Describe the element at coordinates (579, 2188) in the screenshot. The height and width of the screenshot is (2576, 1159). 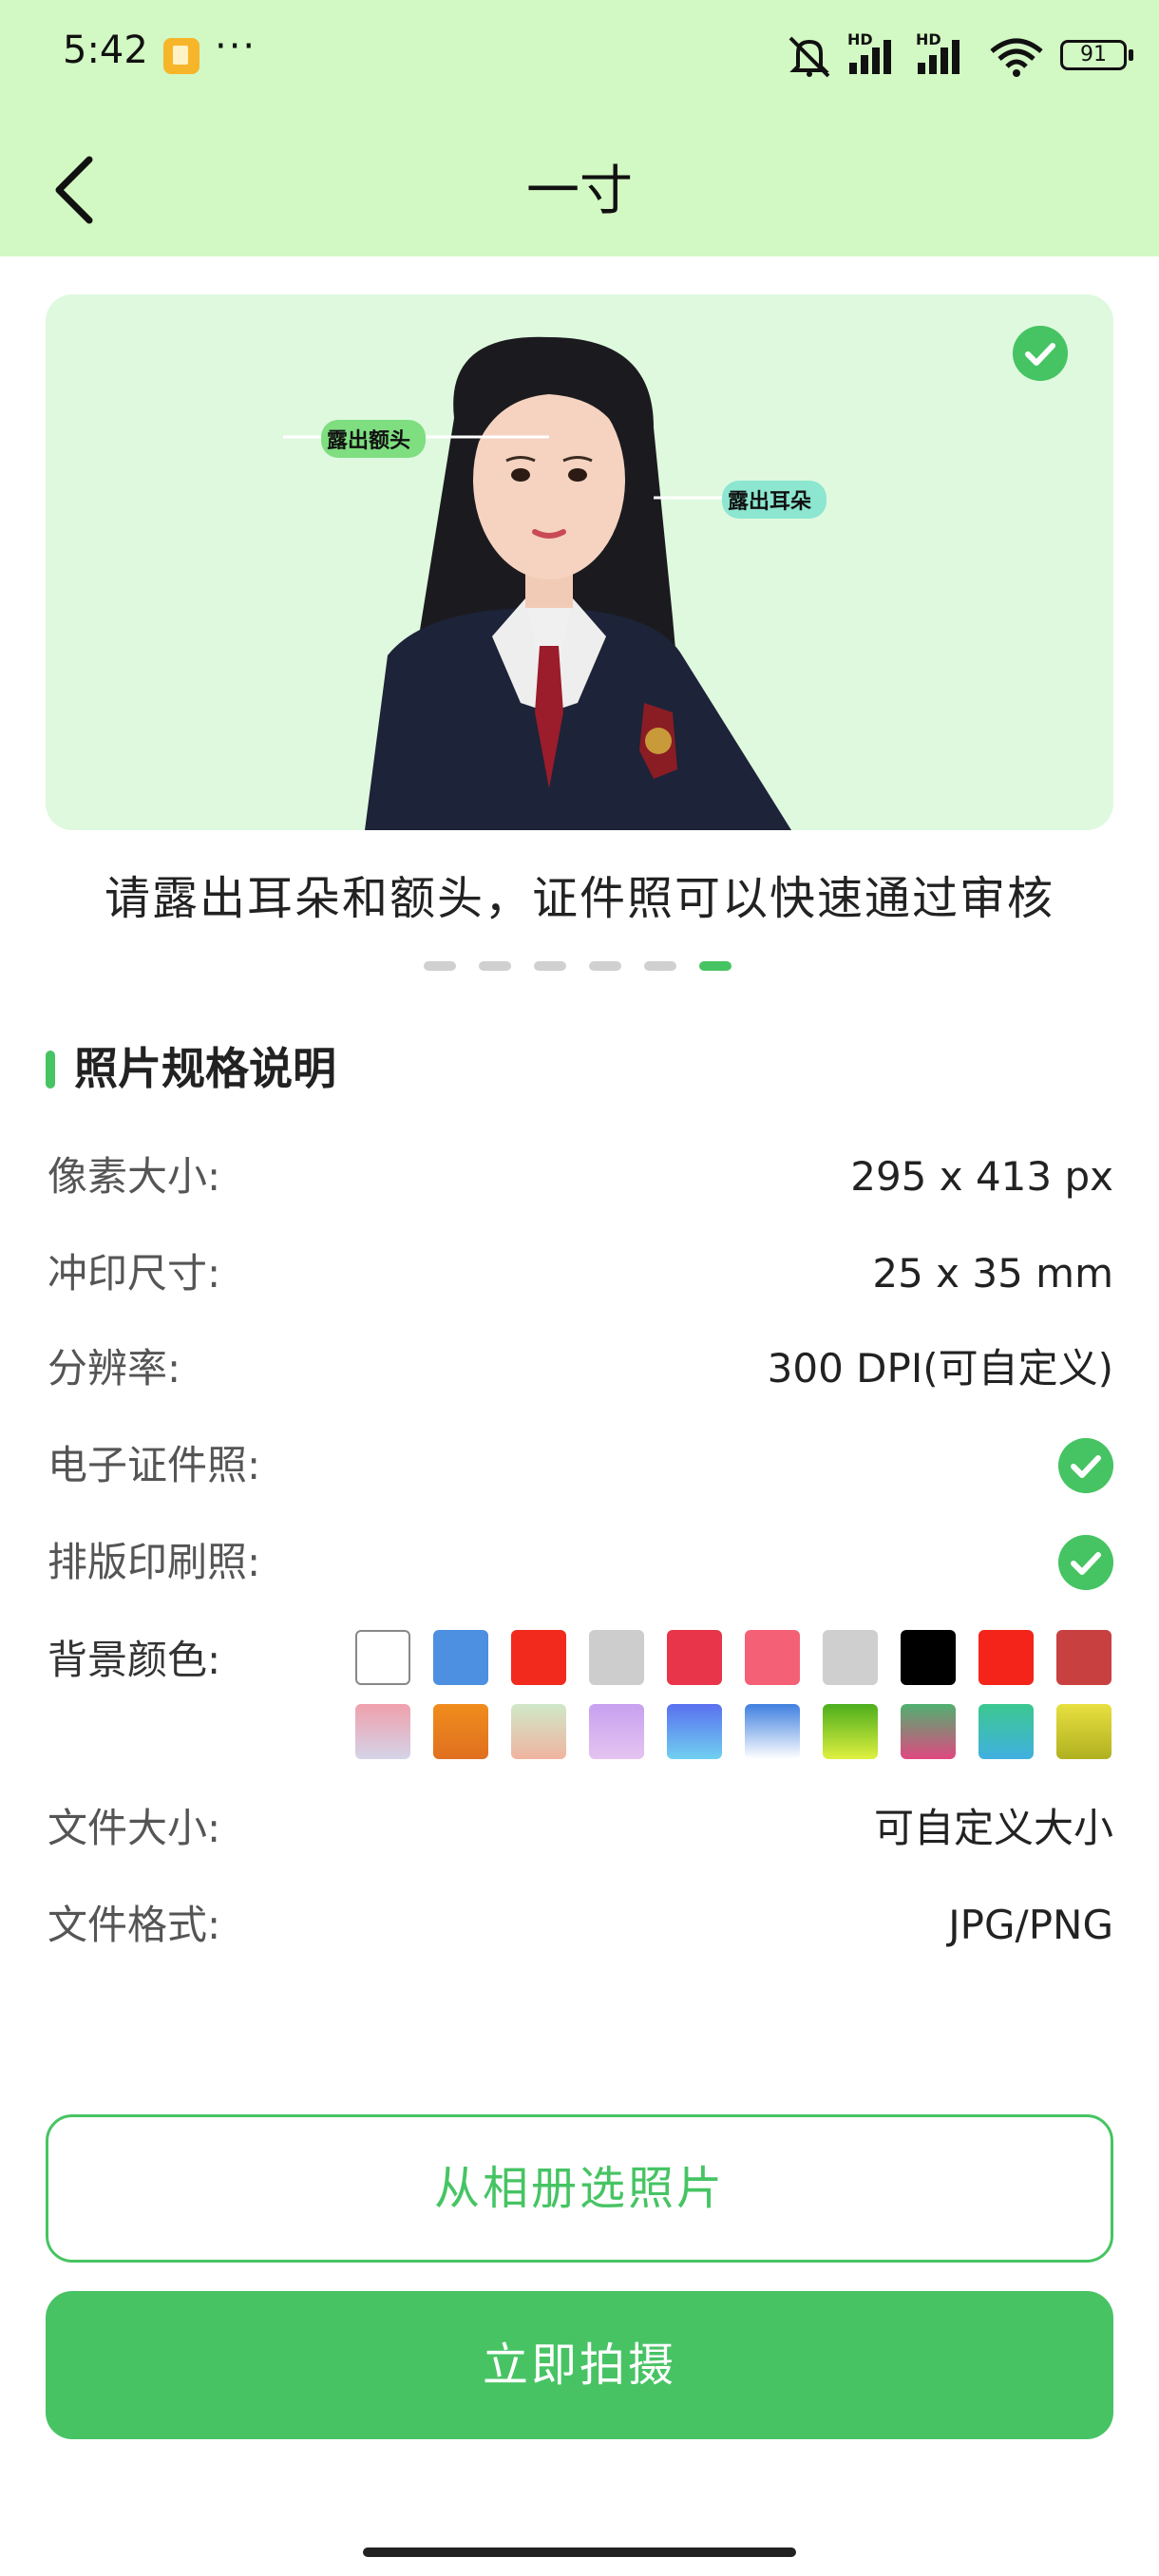
I see `select-from-album-button: 从相册选照片` at that location.